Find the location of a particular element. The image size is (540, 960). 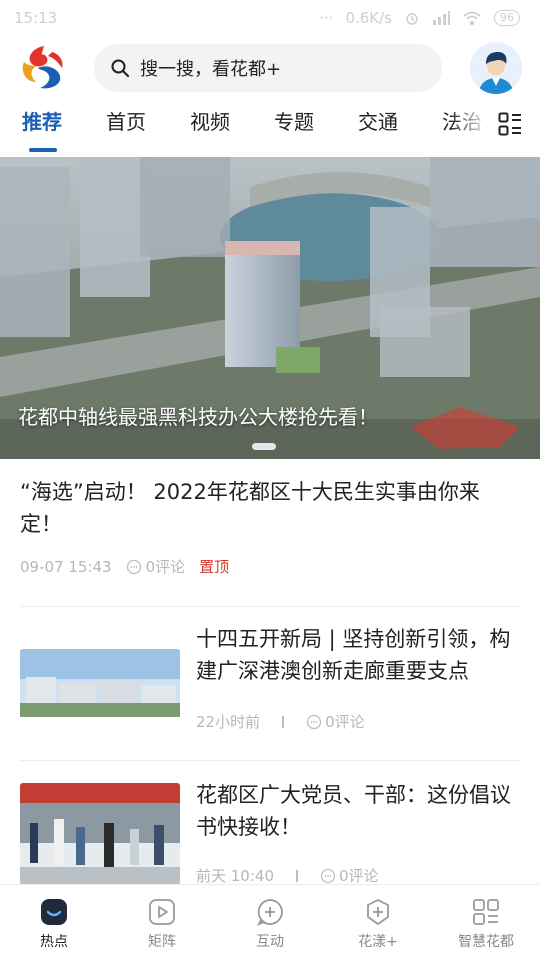

status-bar: 15:13 ··· 0.6K/s 96 is located at coordinates (270, 18).